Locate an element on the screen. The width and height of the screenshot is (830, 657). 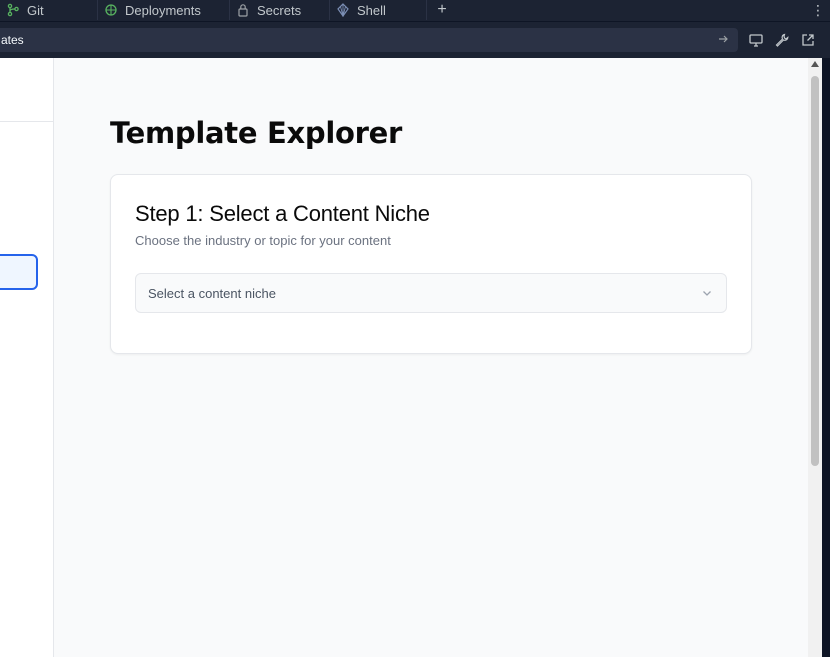
webview-url-row: ates is located at coordinates (415, 40).